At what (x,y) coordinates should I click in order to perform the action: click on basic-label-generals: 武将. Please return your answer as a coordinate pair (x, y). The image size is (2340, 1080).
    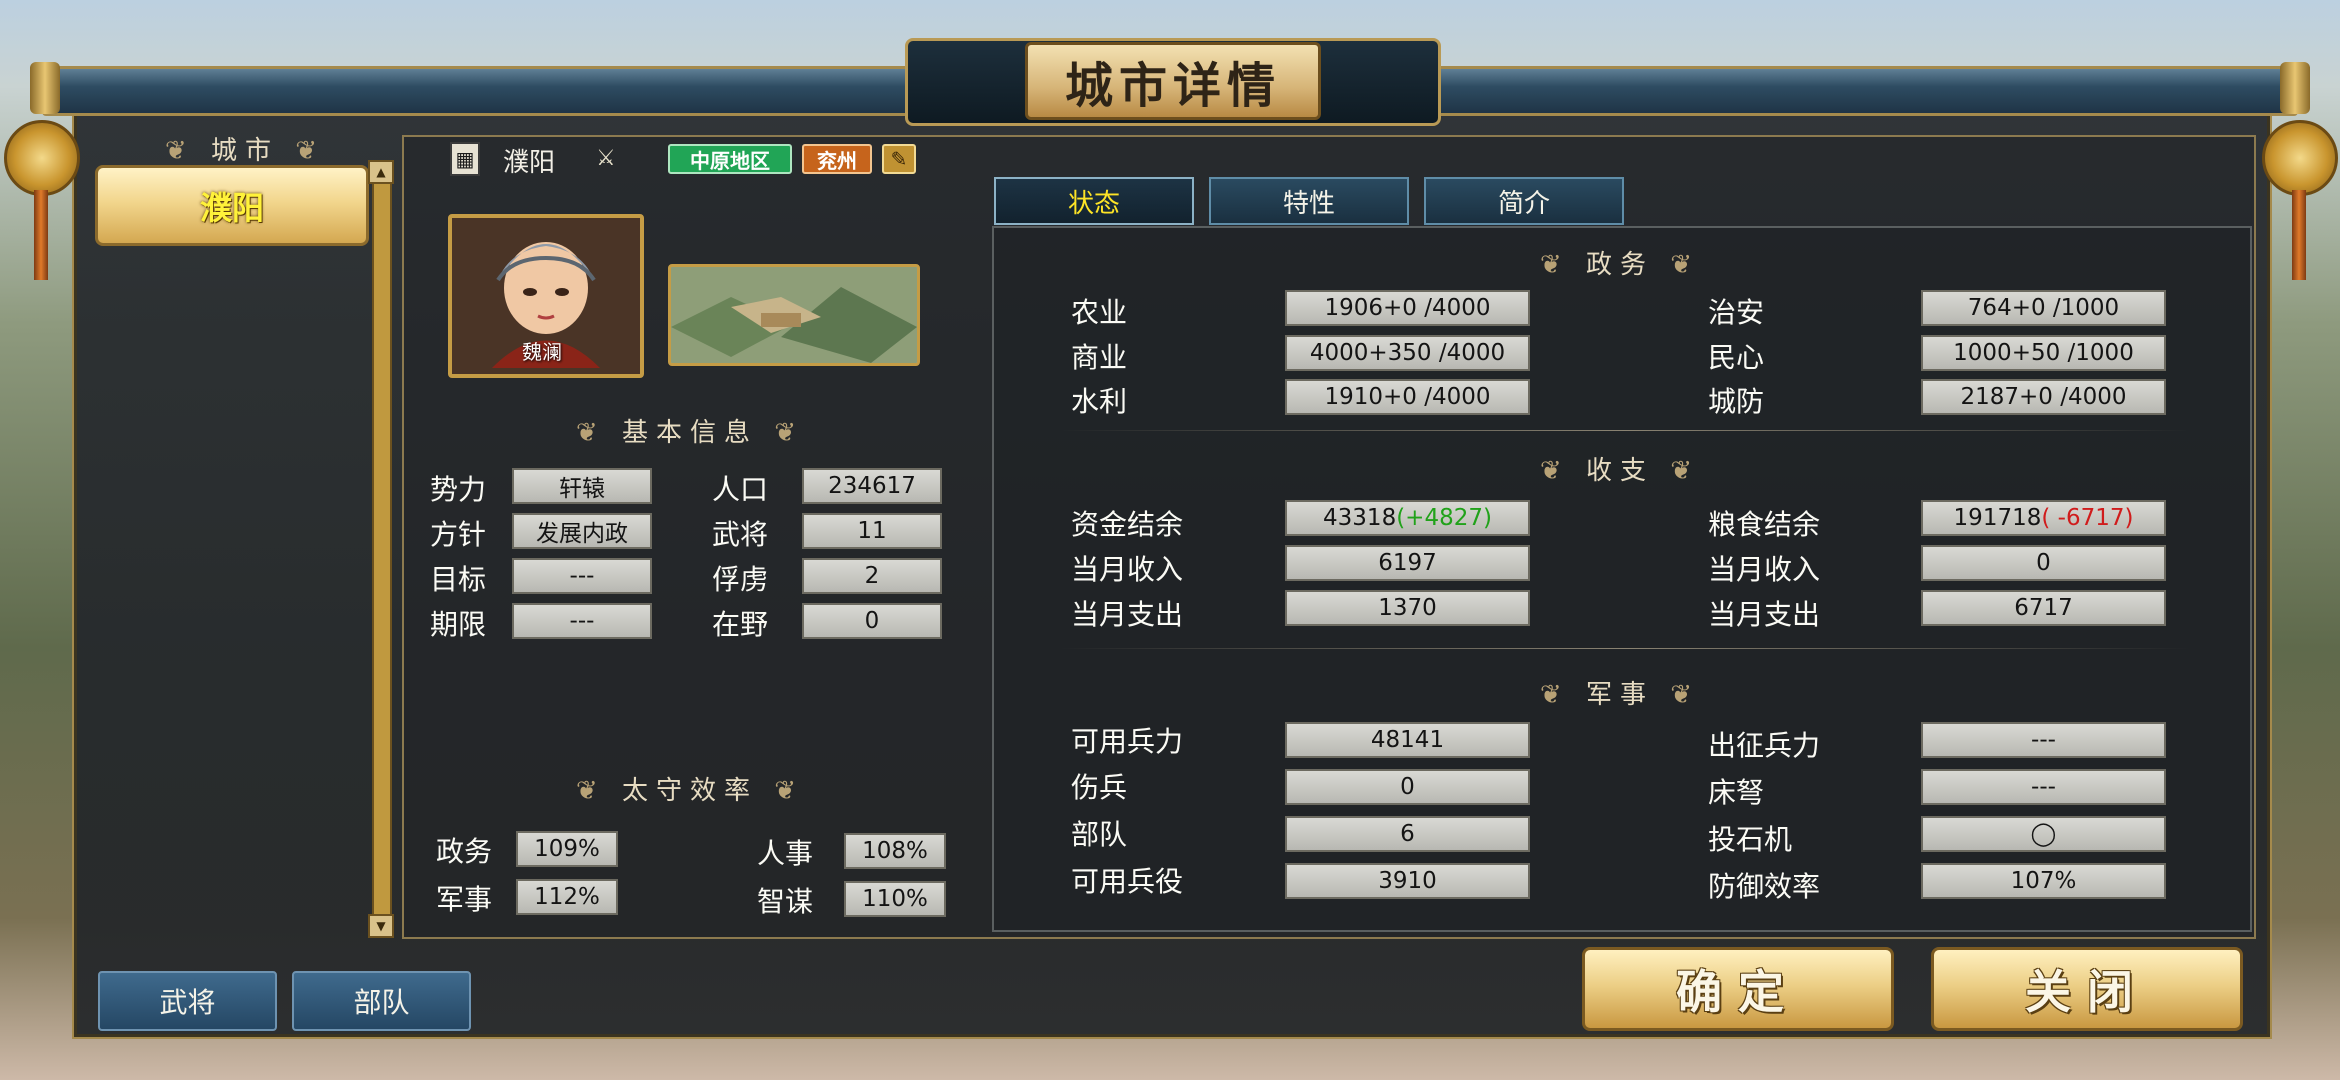
    Looking at the image, I should click on (740, 534).